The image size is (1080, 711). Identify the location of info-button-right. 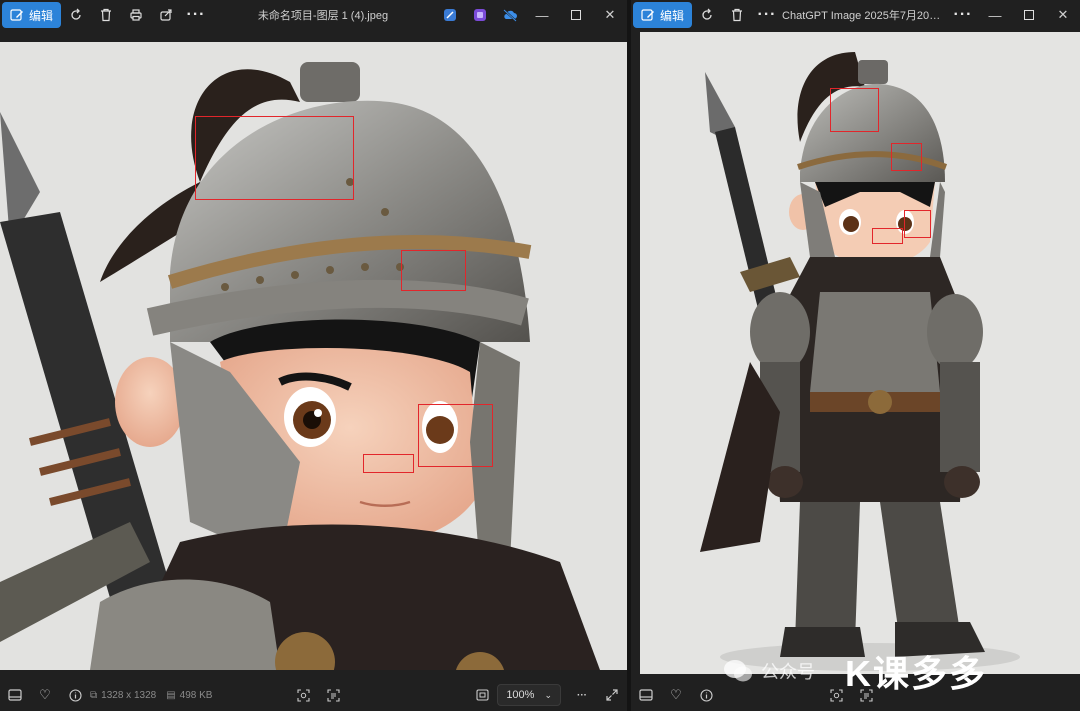
(706, 695).